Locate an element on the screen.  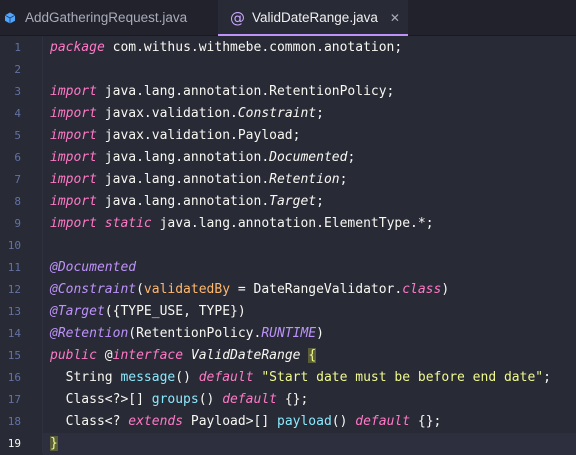
line-number: 16 is located at coordinates (14, 377).